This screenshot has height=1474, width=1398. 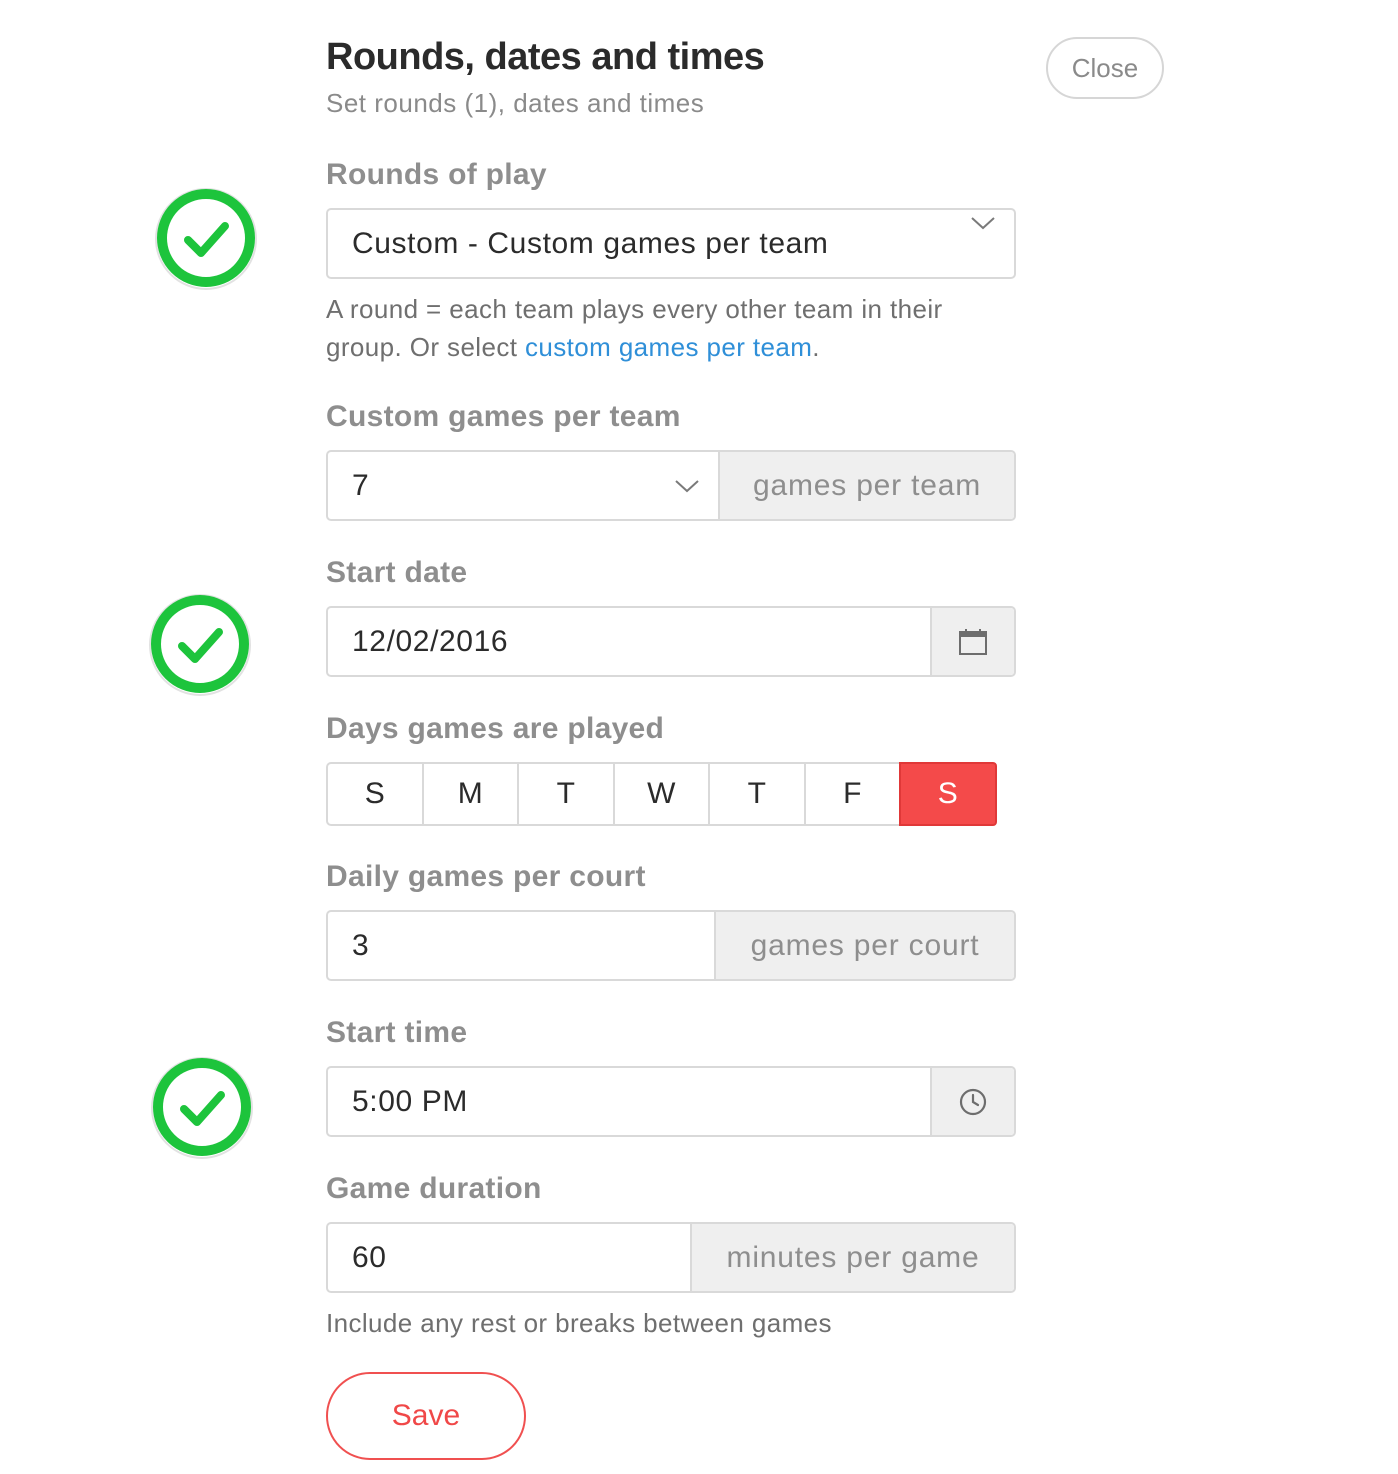 What do you see at coordinates (545, 57) in the screenshot?
I see `page-title: Rounds, dates and times` at bounding box center [545, 57].